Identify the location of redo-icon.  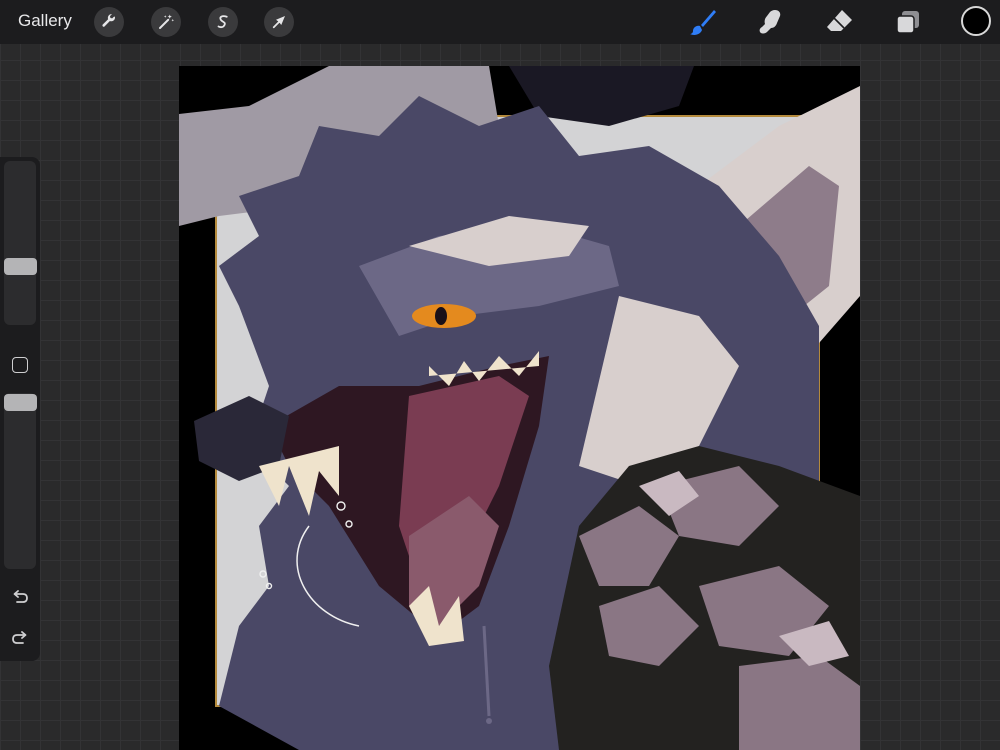
(20, 638).